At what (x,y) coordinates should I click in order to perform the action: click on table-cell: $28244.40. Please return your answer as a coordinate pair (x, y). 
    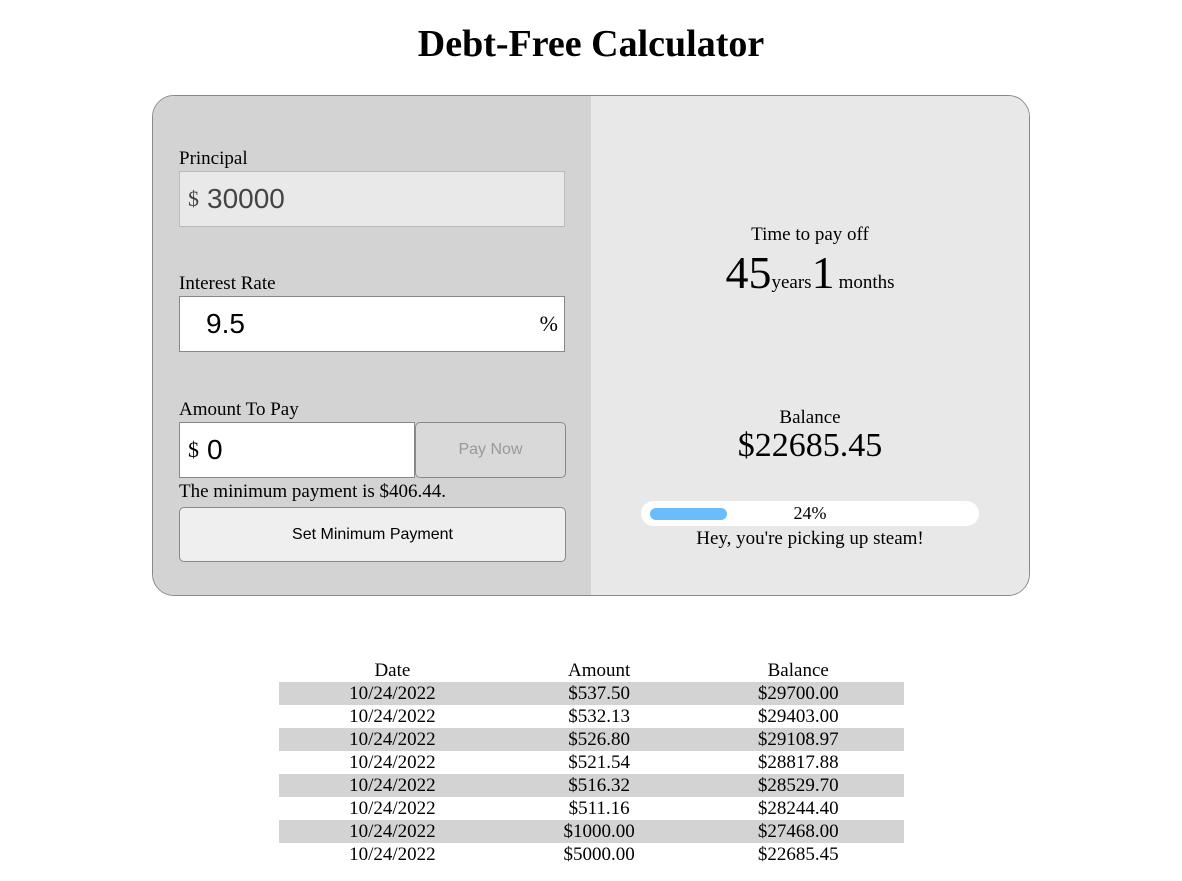
    Looking at the image, I should click on (798, 808).